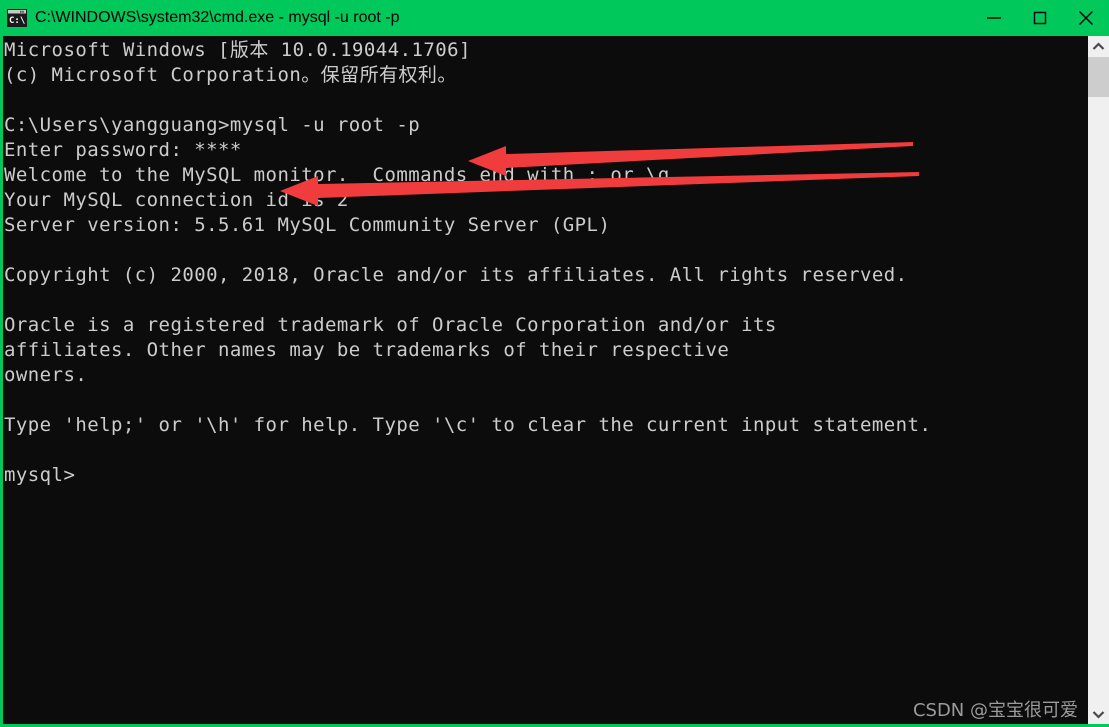  I want to click on svg-text: C:\, so click(17, 21).